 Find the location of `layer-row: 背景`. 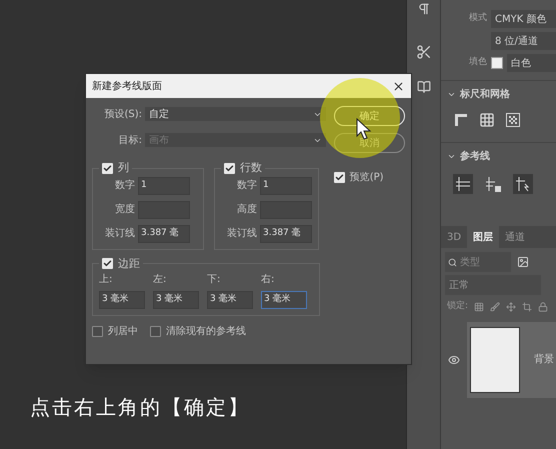

layer-row: 背景 is located at coordinates (511, 360).